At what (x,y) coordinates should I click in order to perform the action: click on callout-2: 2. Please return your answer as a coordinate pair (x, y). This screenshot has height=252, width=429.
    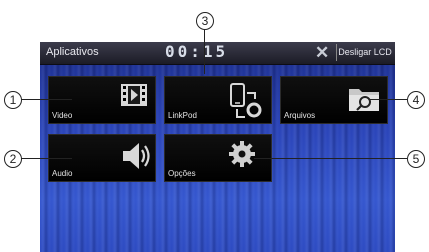
    Looking at the image, I should click on (13, 159).